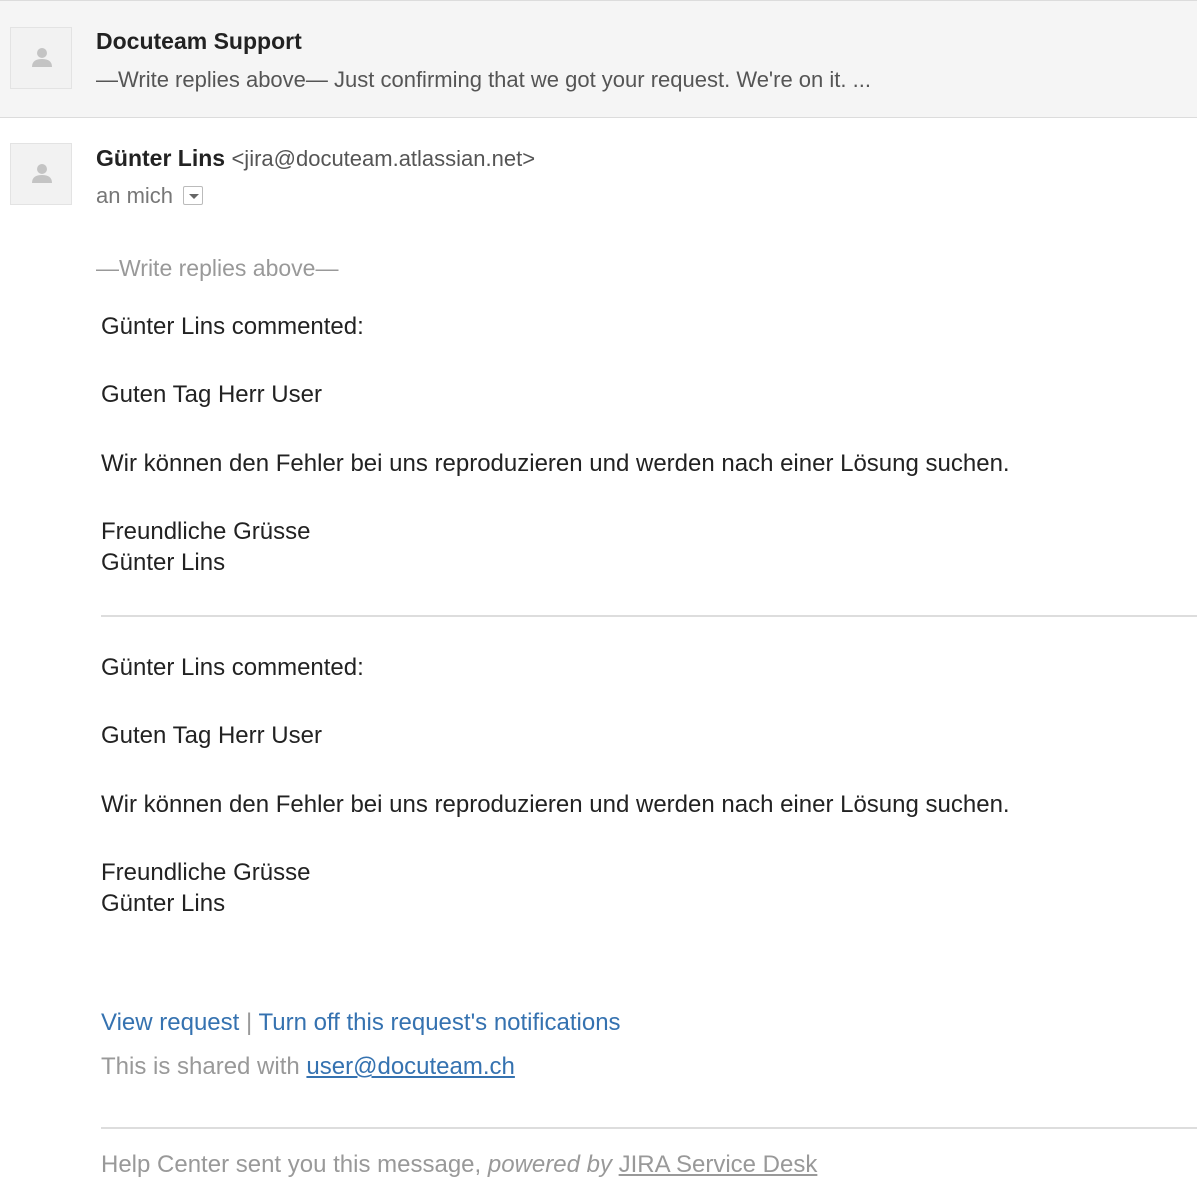 The image size is (1197, 1184). Describe the element at coordinates (200, 1066) in the screenshot. I see `shared-prefix: This is shared with` at that location.